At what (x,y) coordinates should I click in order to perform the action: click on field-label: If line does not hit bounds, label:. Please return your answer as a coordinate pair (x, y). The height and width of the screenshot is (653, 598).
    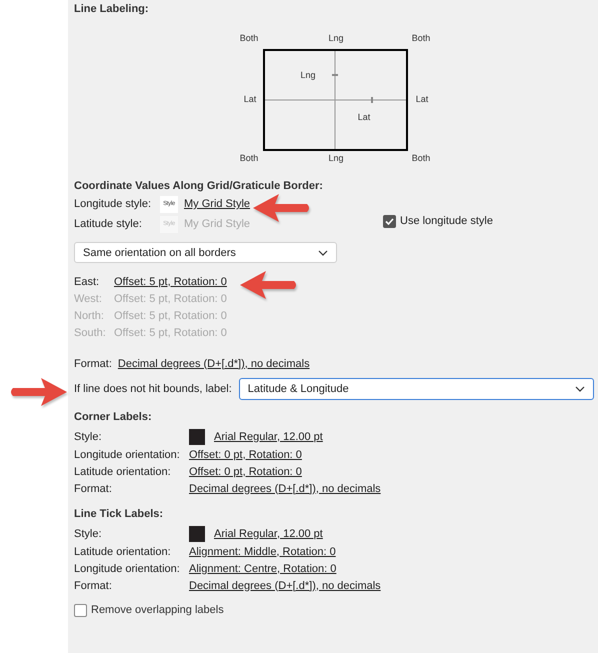
    Looking at the image, I should click on (153, 389).